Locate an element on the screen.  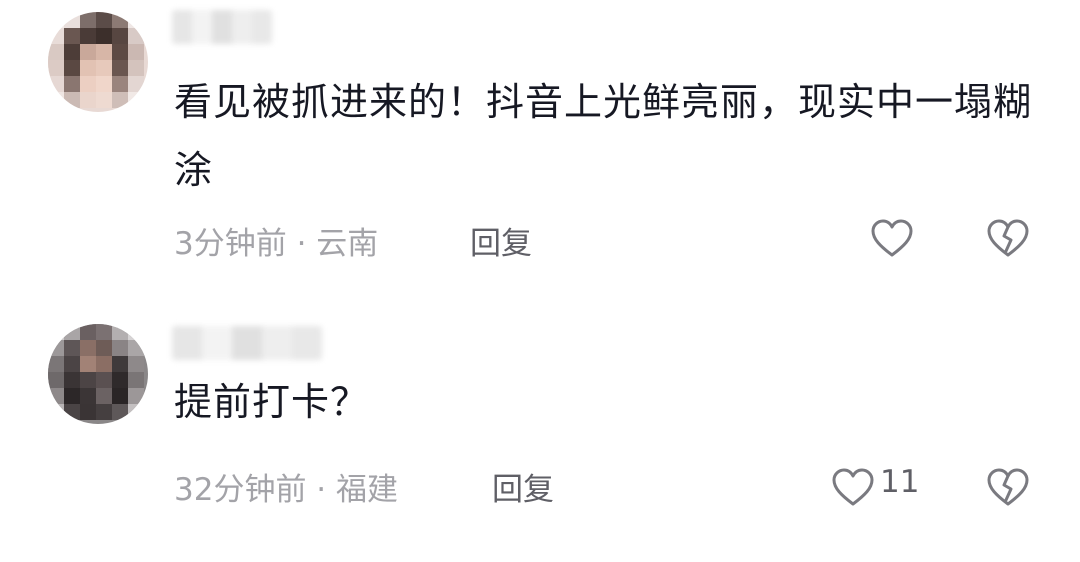
like-count: 11 is located at coordinates (900, 482).